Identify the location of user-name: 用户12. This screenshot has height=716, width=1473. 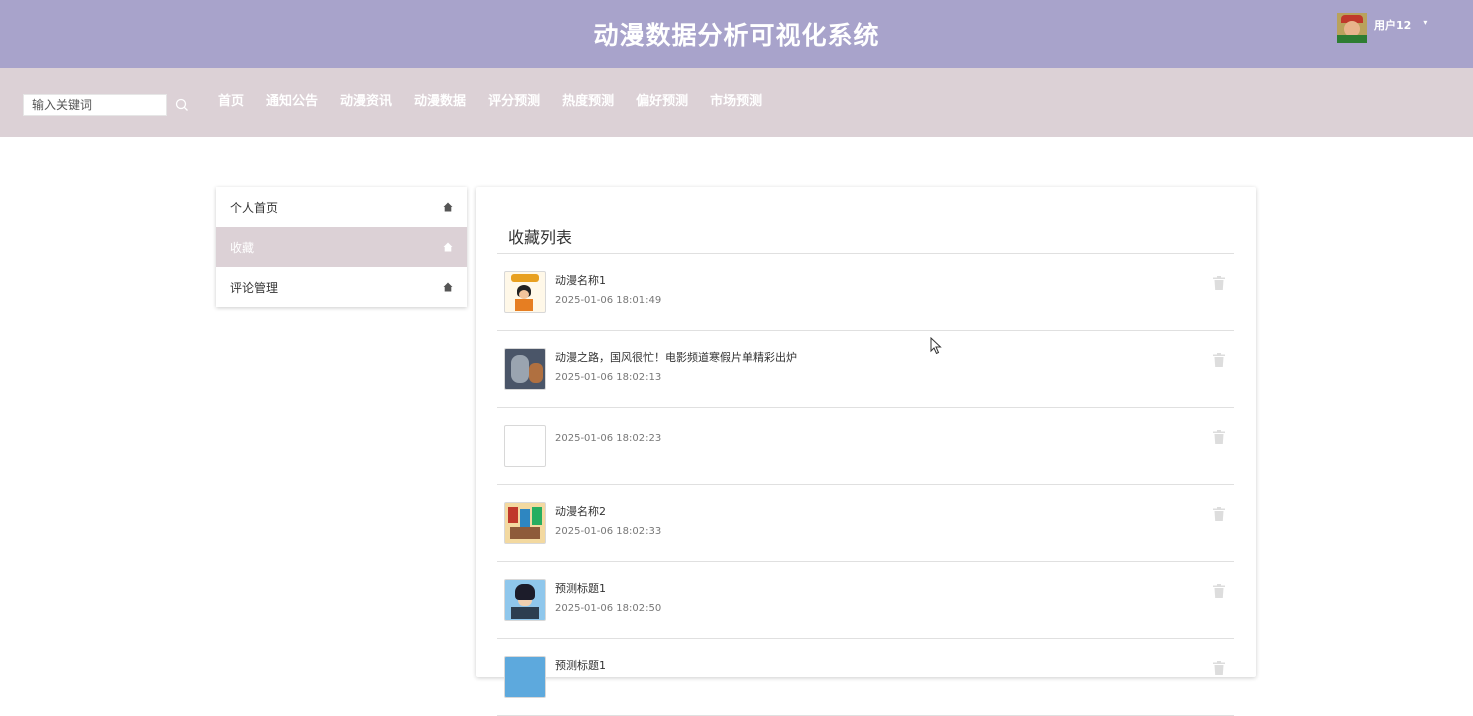
(1392, 25).